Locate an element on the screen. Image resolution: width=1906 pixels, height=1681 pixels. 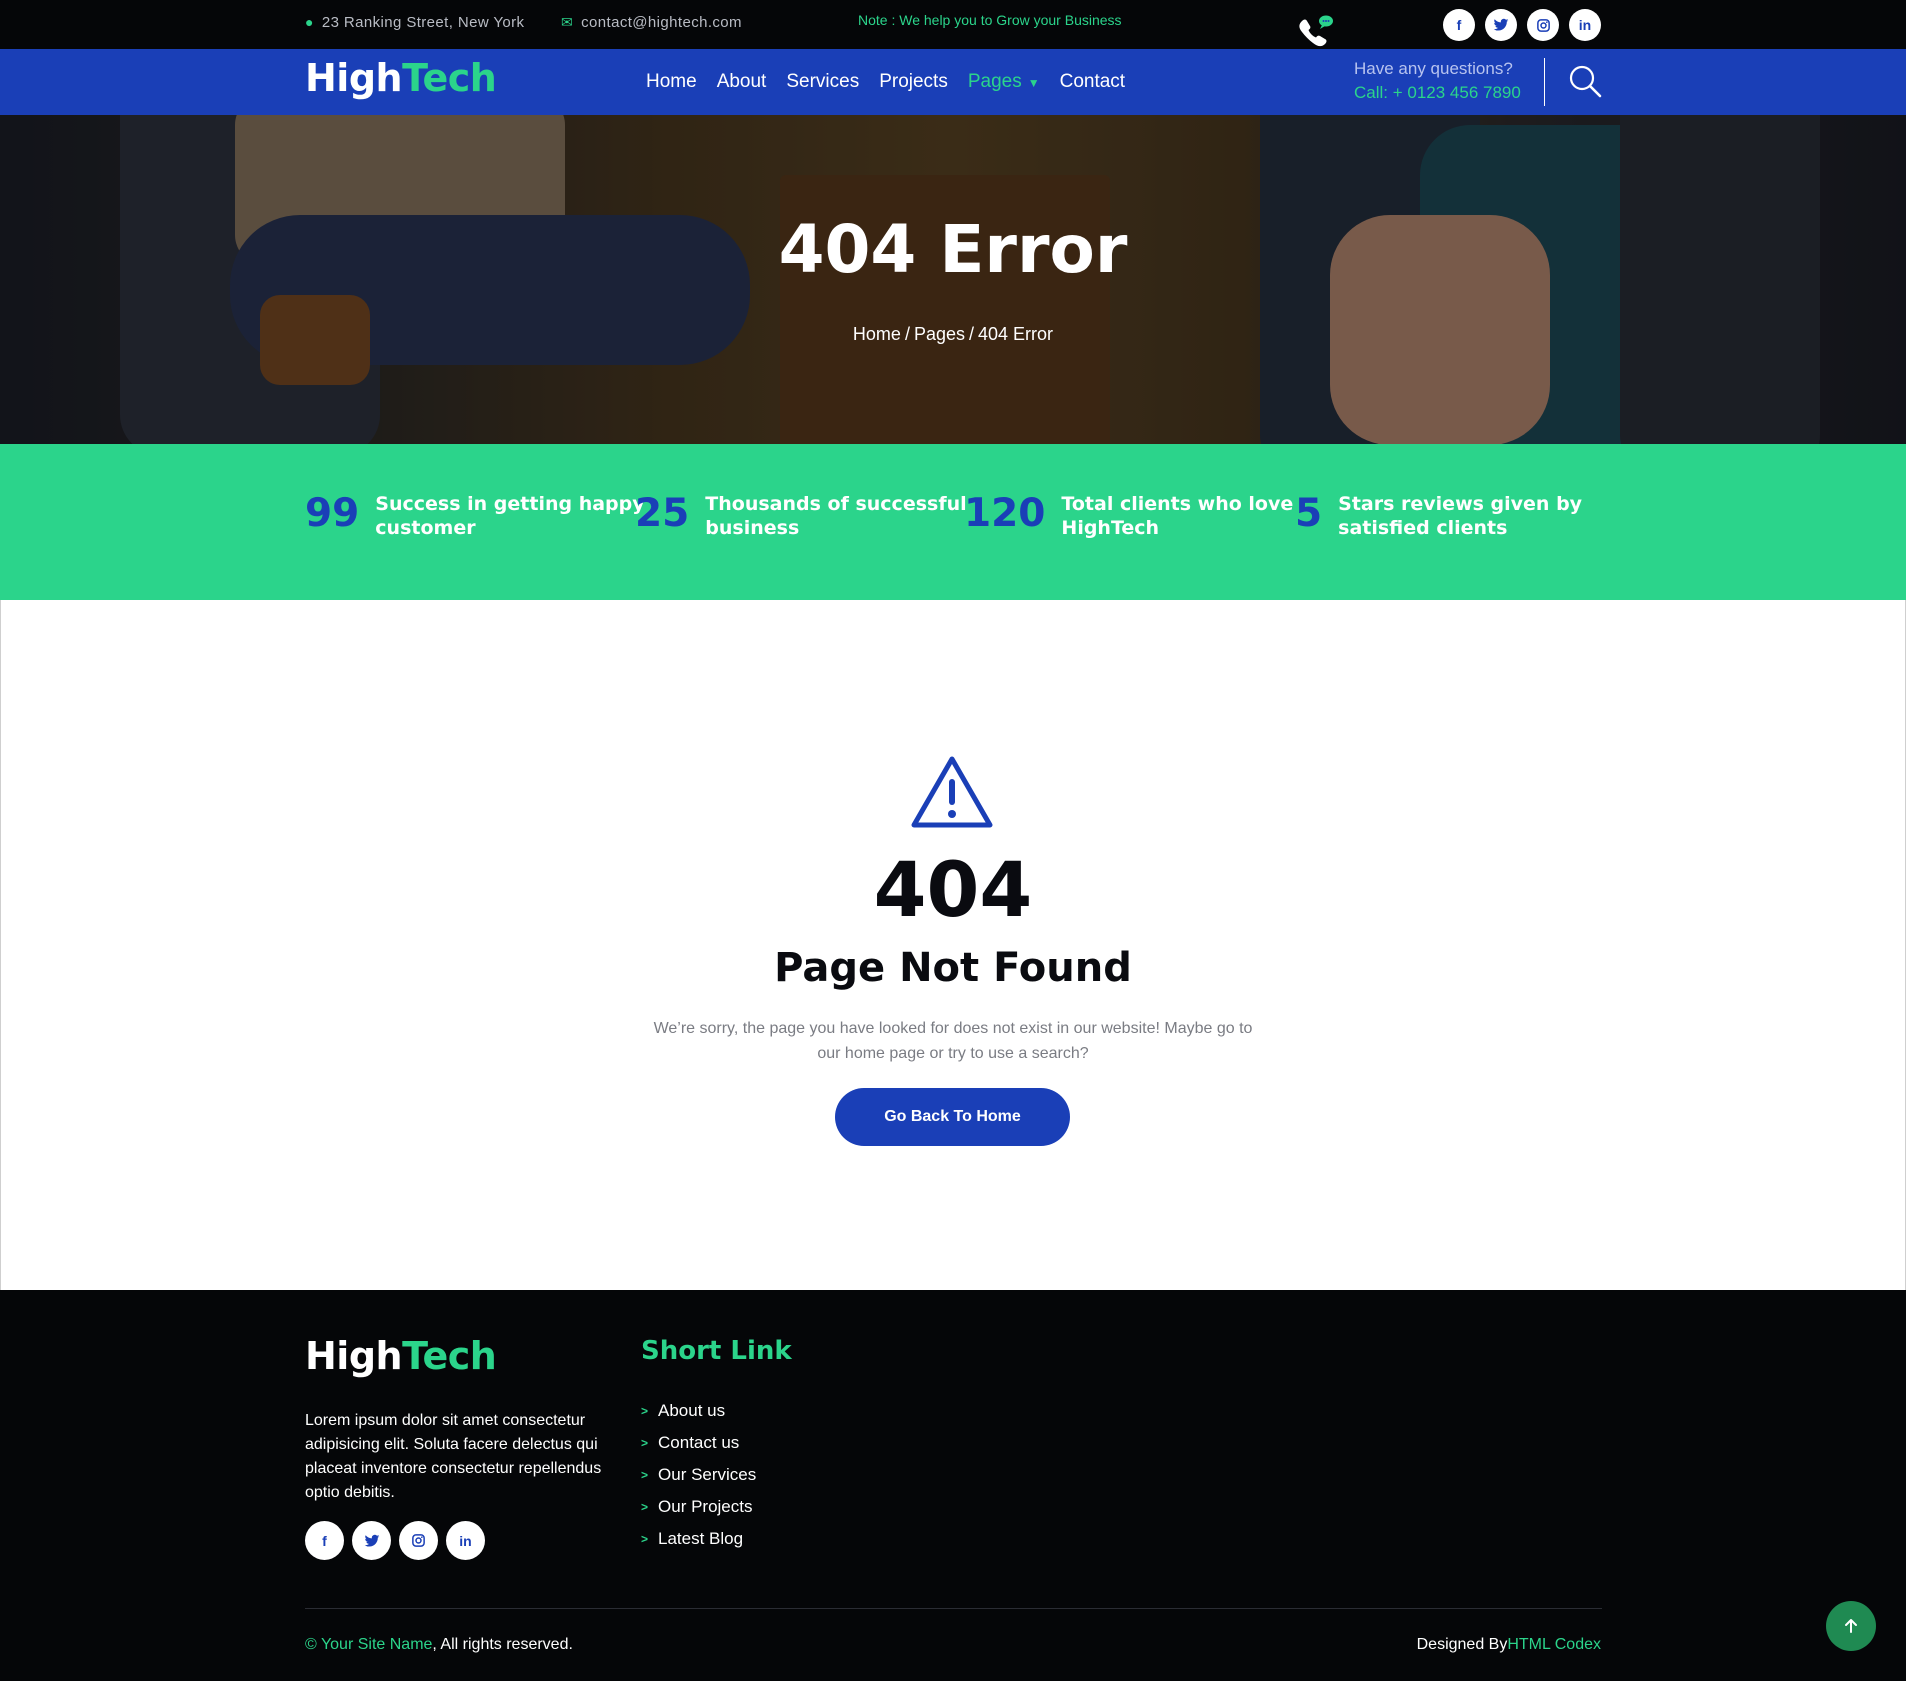
breadcrumb-home: Home is located at coordinates (877, 334).